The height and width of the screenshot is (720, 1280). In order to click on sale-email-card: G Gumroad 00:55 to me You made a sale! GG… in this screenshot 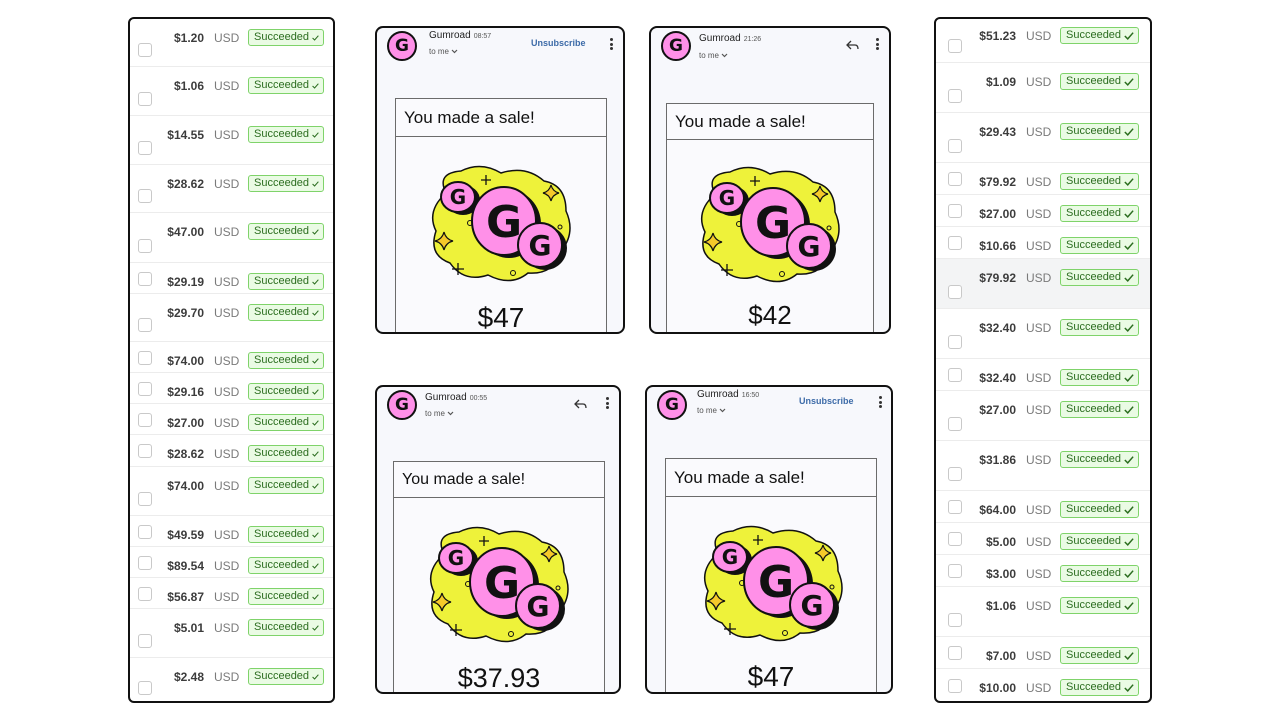, I will do `click(498, 539)`.